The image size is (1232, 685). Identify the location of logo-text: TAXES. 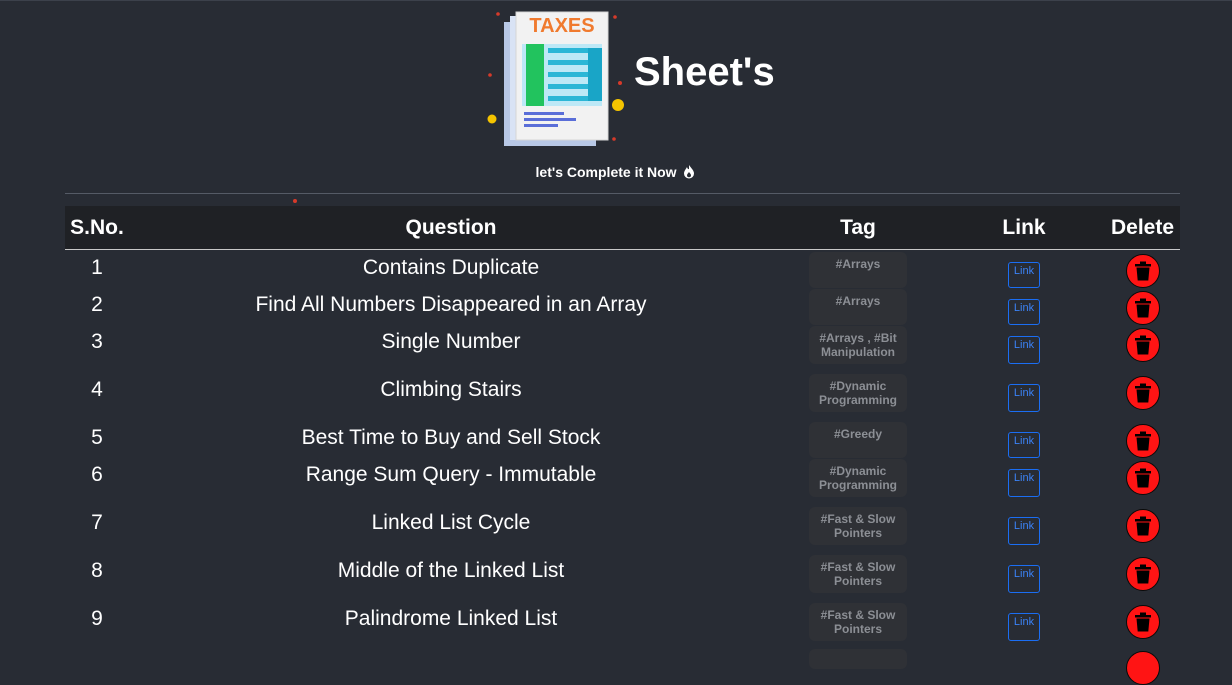
(561, 26).